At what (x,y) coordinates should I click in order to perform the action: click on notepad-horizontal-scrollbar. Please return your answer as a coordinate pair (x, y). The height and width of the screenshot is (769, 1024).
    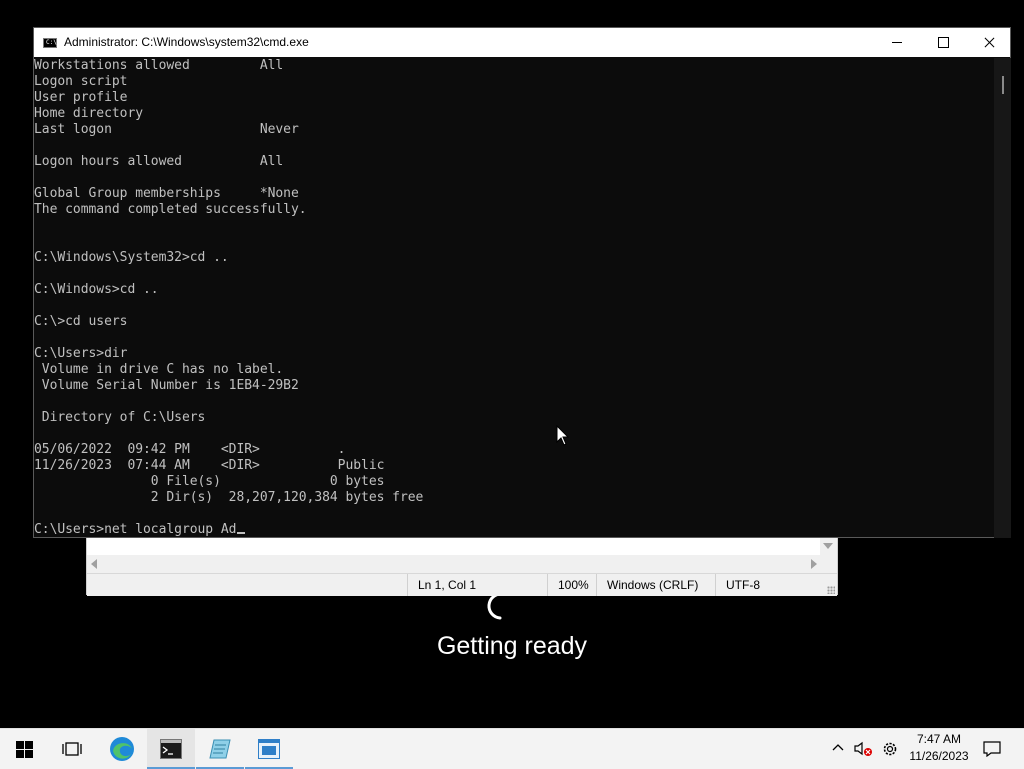
    Looking at the image, I should click on (453, 563).